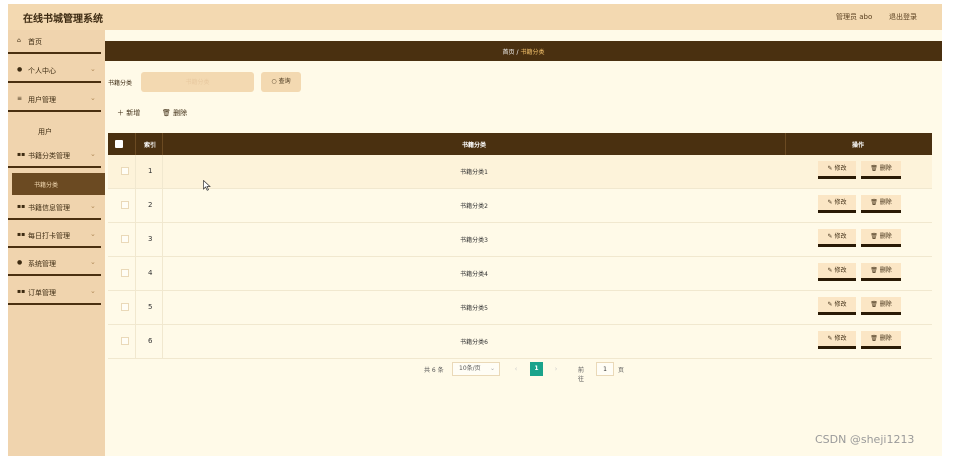 The image size is (953, 458). What do you see at coordinates (180, 113) in the screenshot?
I see `batch-delete-label: 删除` at bounding box center [180, 113].